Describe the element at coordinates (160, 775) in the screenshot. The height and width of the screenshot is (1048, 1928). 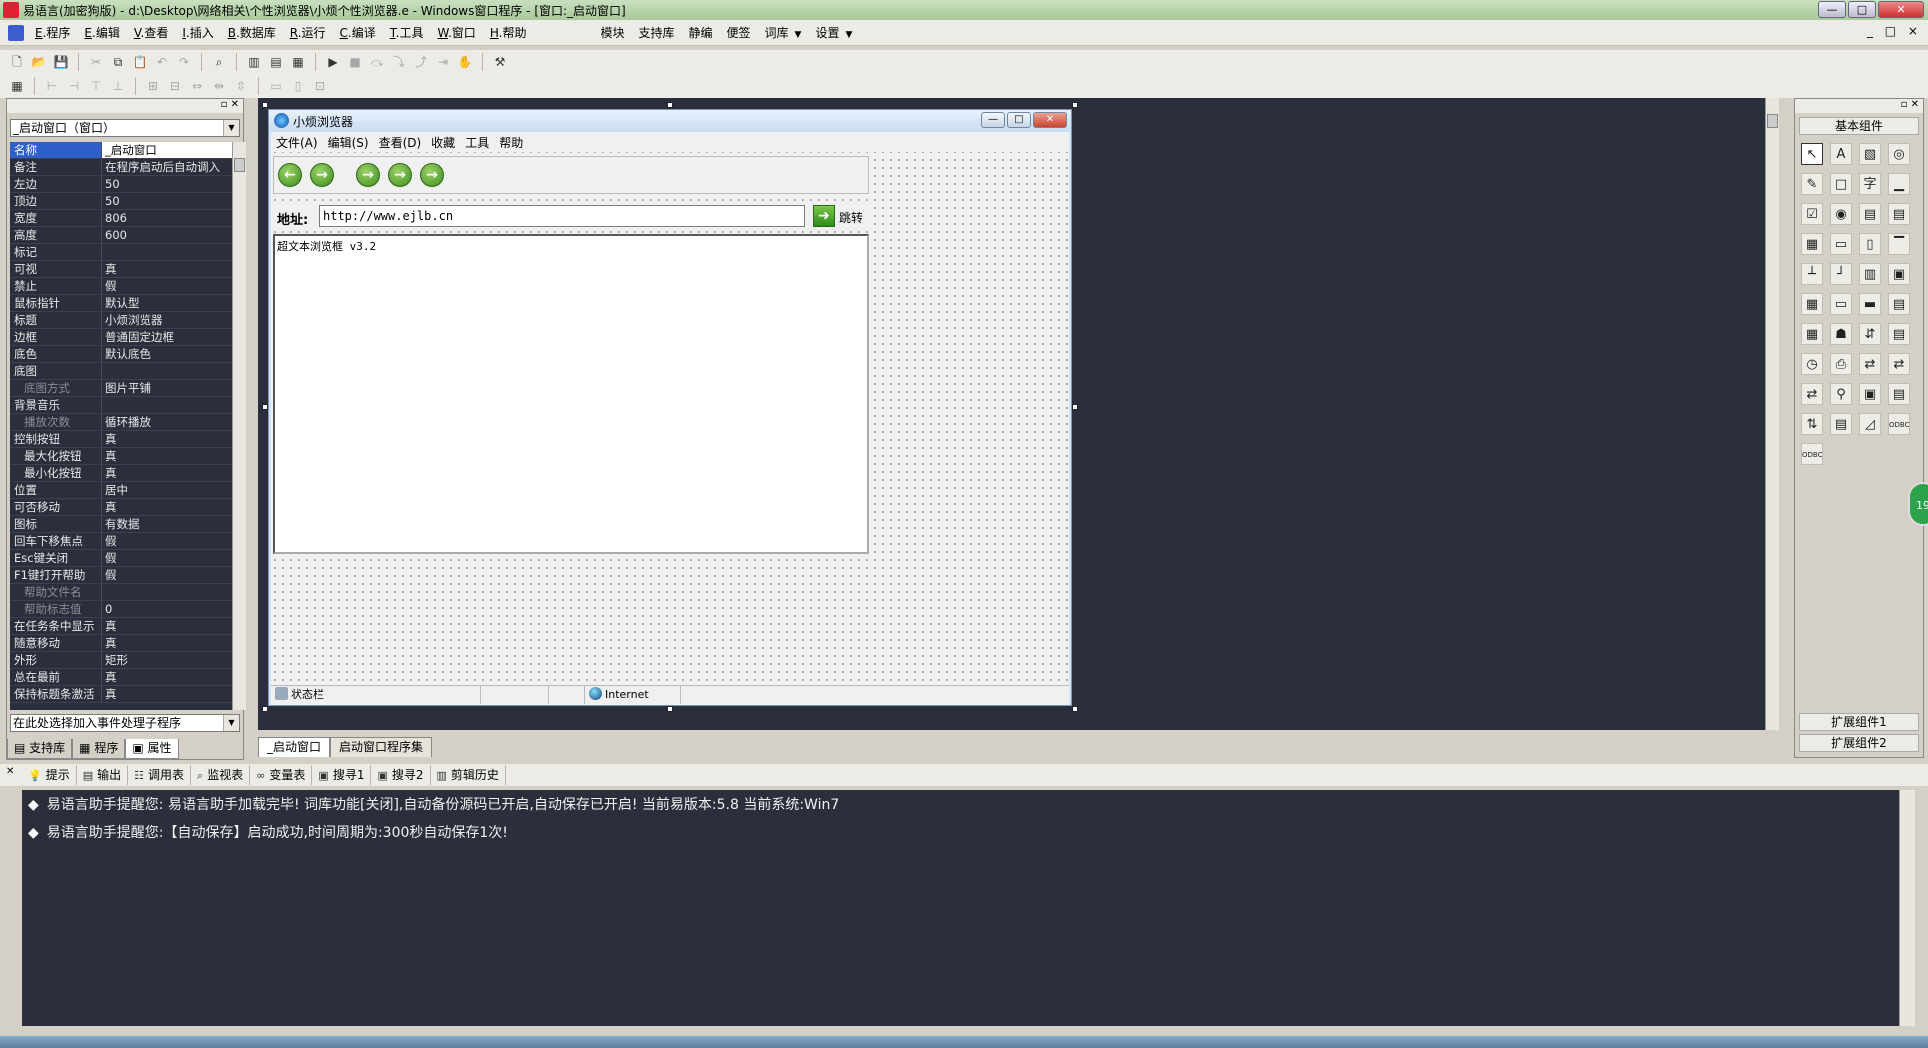
I see `tab-call-stack: ☷ 调用表` at that location.